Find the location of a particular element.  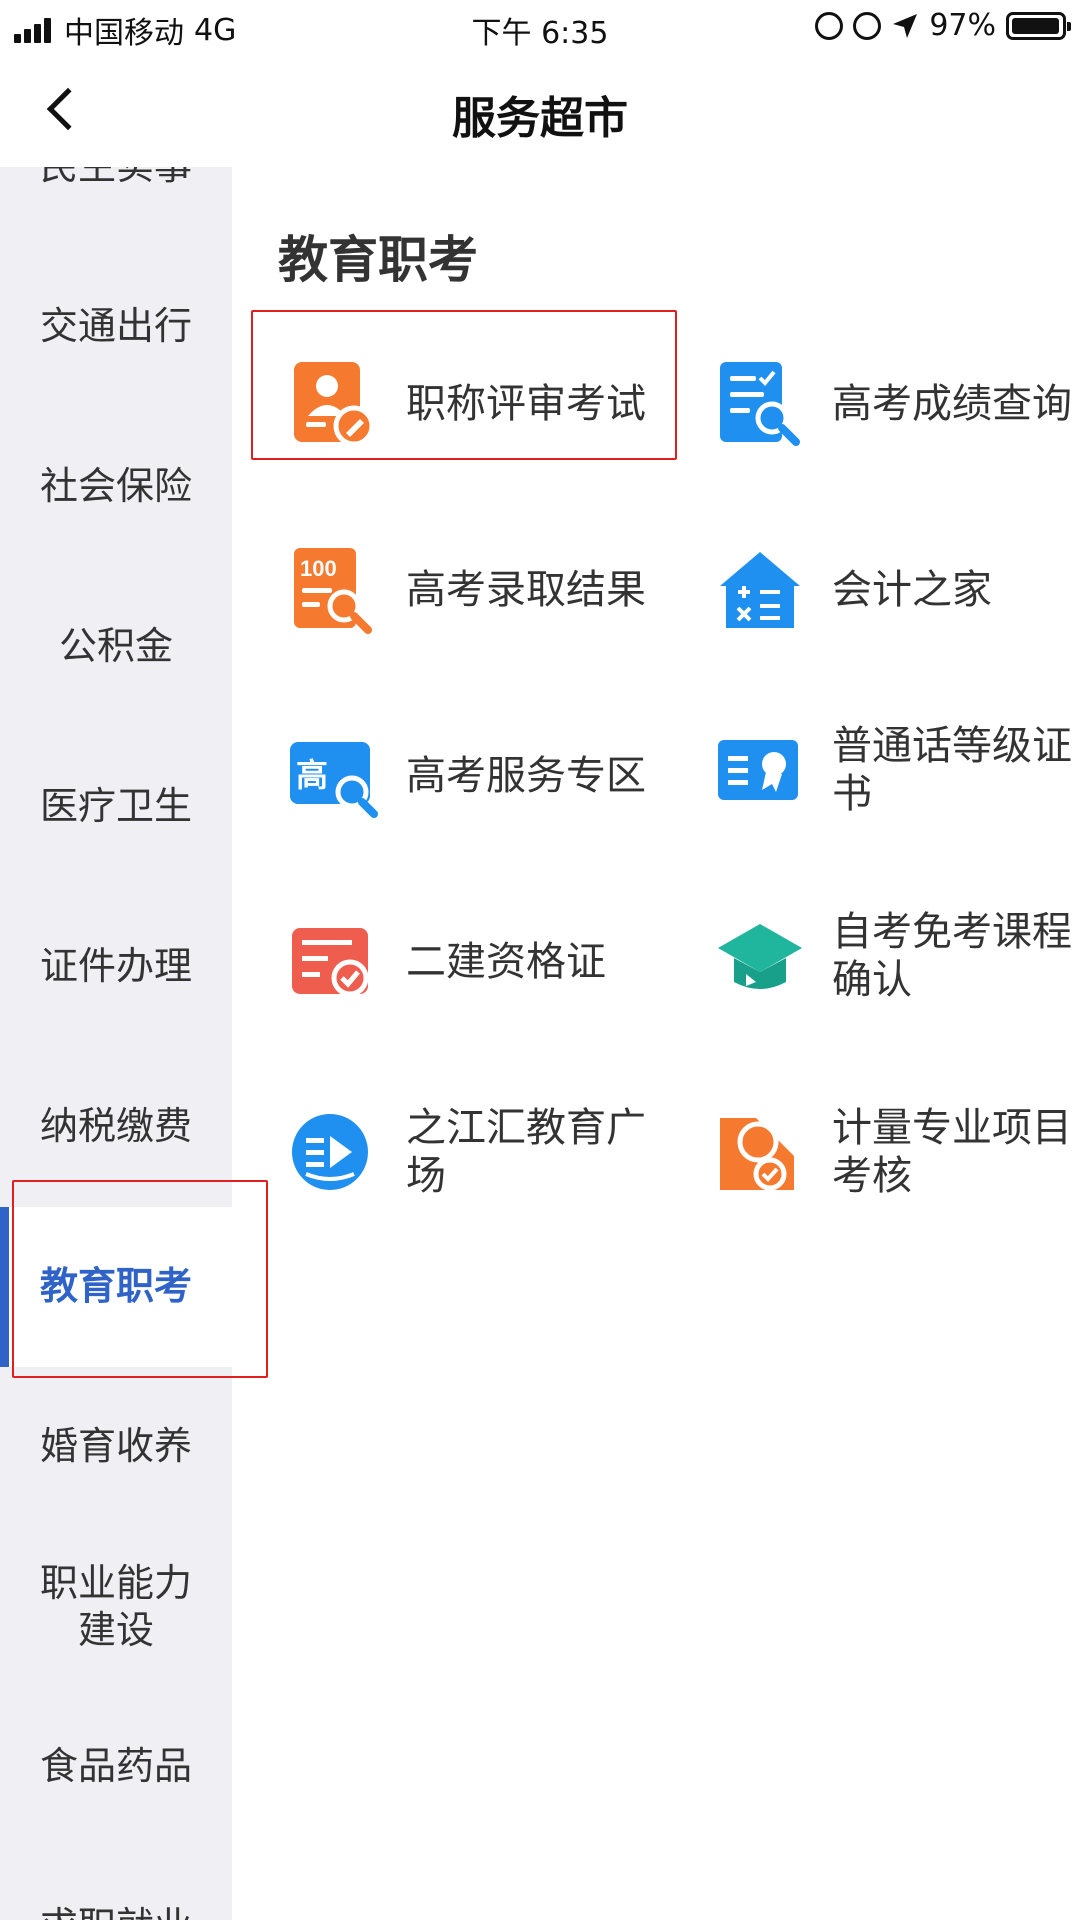

status-right: 97% is located at coordinates (943, 25).